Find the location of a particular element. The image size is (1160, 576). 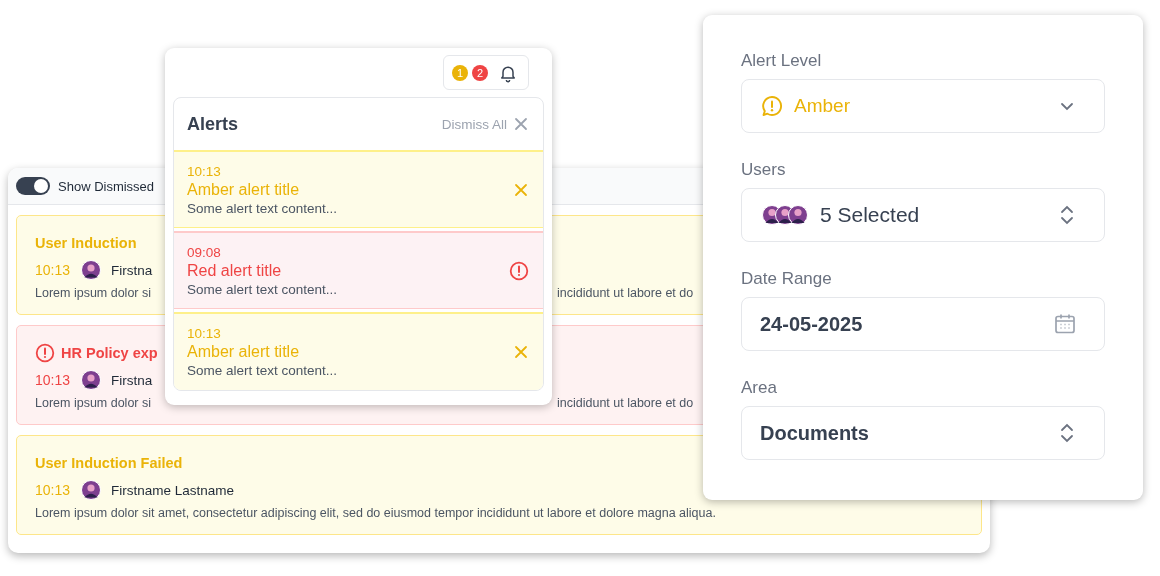

calendar-icon is located at coordinates (1065, 324).